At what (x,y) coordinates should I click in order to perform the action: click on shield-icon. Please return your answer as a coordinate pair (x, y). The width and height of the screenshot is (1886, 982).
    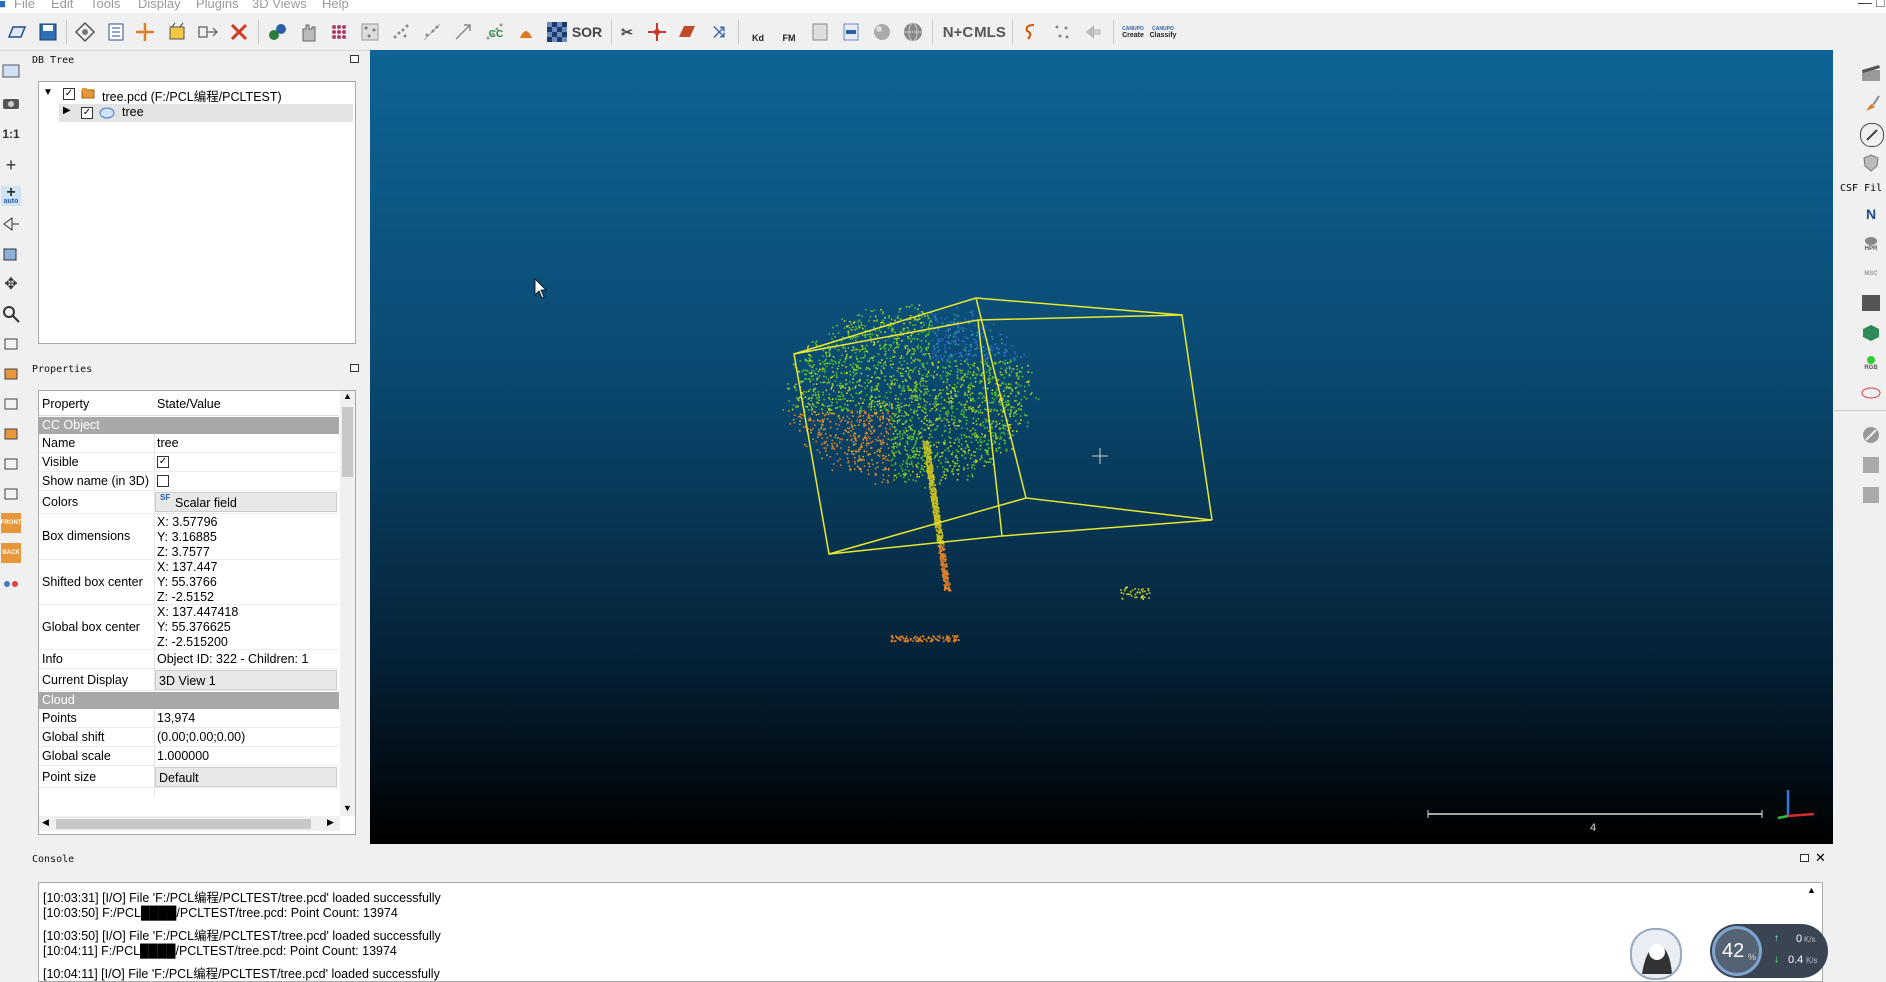
    Looking at the image, I should click on (1871, 163).